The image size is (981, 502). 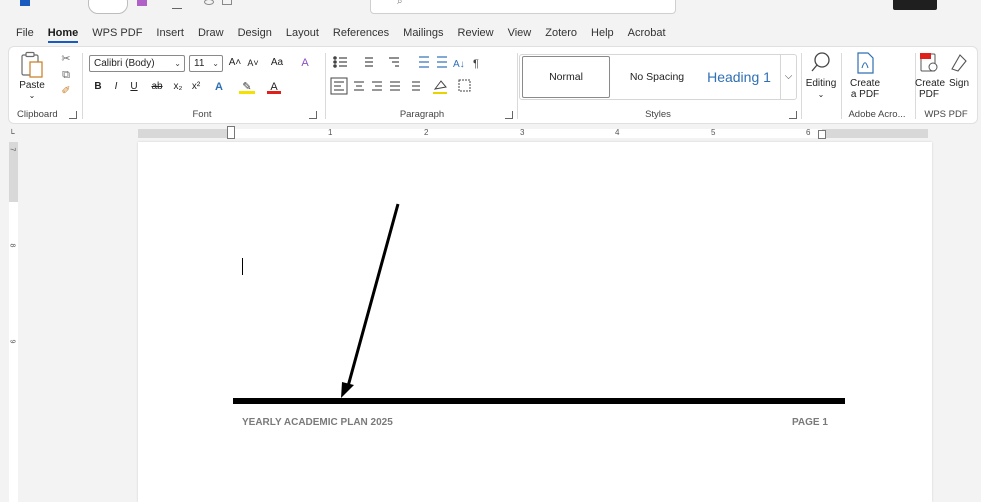 I want to click on highlight-icon: ✎, so click(x=247, y=86).